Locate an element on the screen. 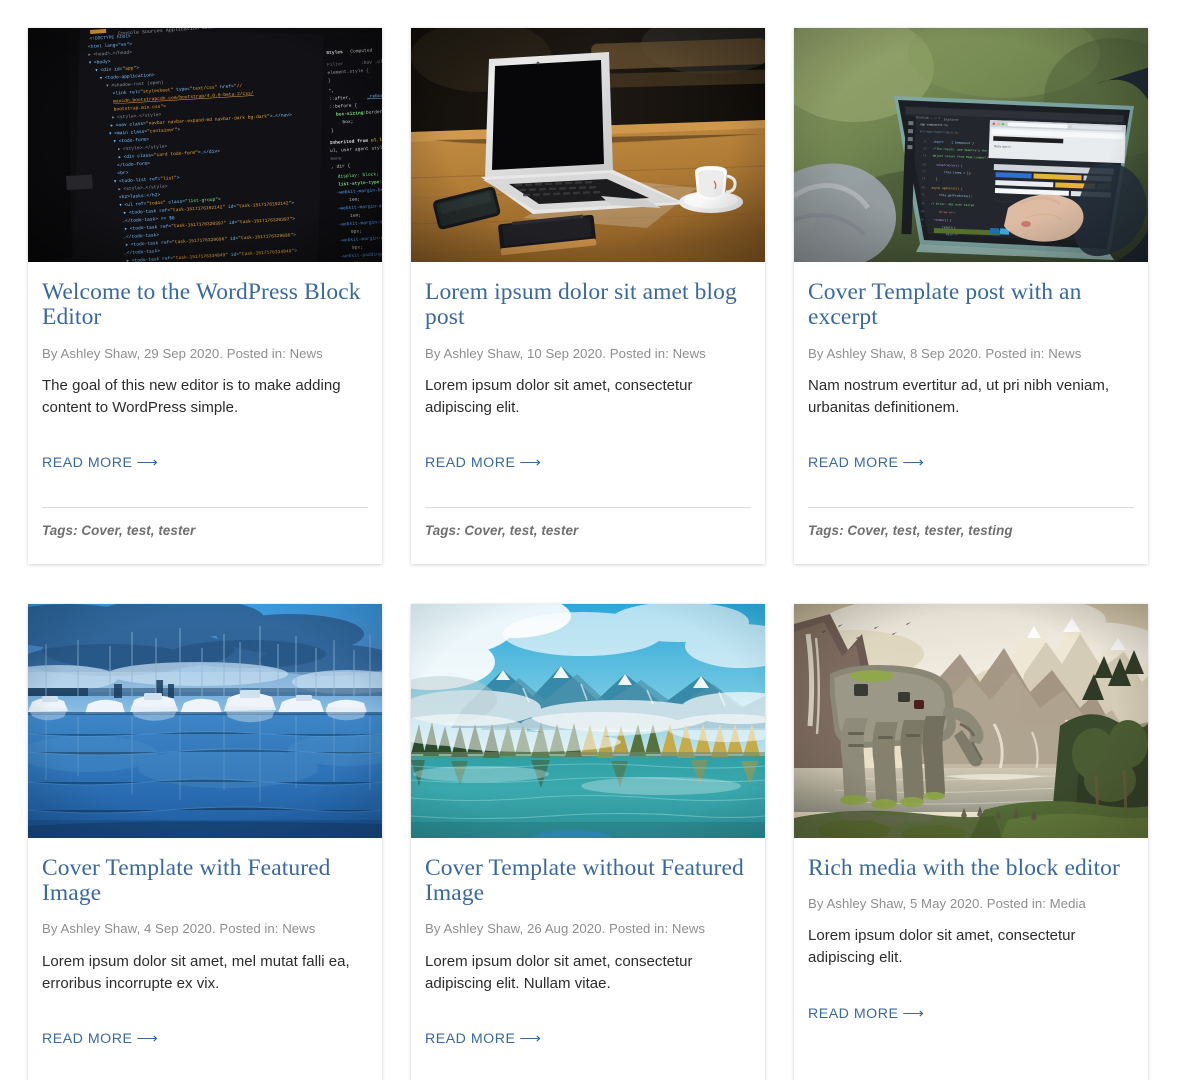 The height and width of the screenshot is (1080, 1180). at-at-walker-valley-painting is located at coordinates (971, 720).